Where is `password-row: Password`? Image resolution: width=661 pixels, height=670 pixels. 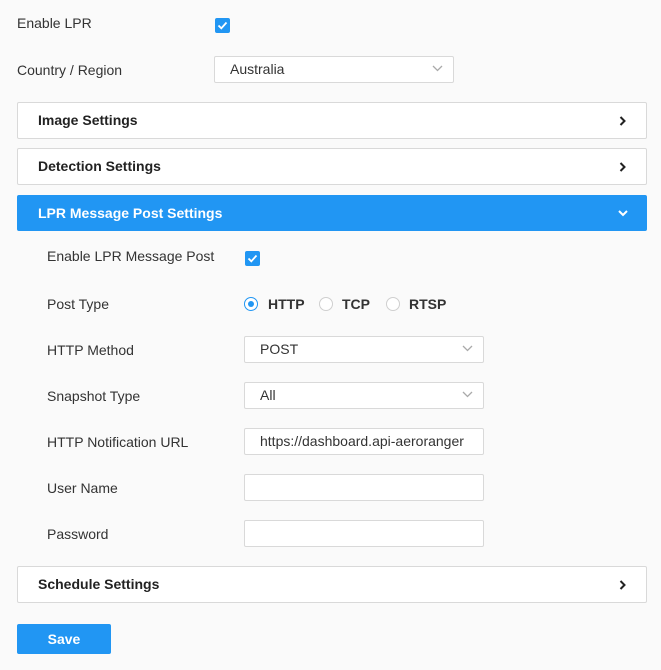
password-row: Password is located at coordinates (330, 534).